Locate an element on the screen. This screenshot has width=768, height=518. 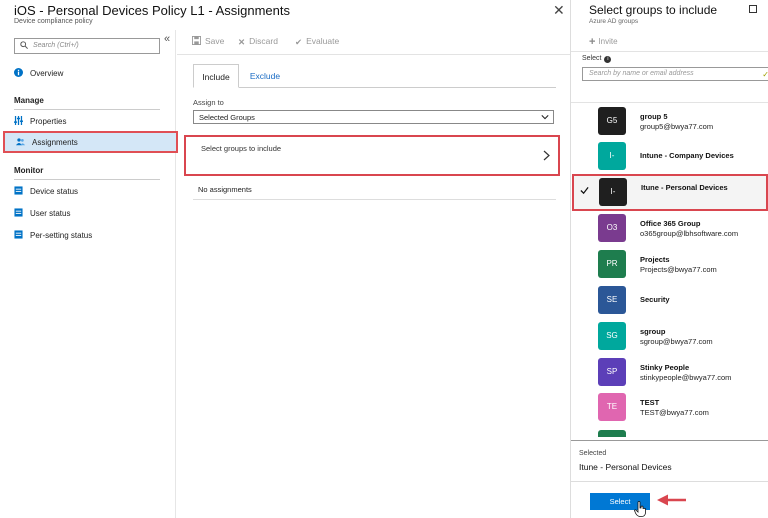
save-button: Save is located at coordinates (208, 41).